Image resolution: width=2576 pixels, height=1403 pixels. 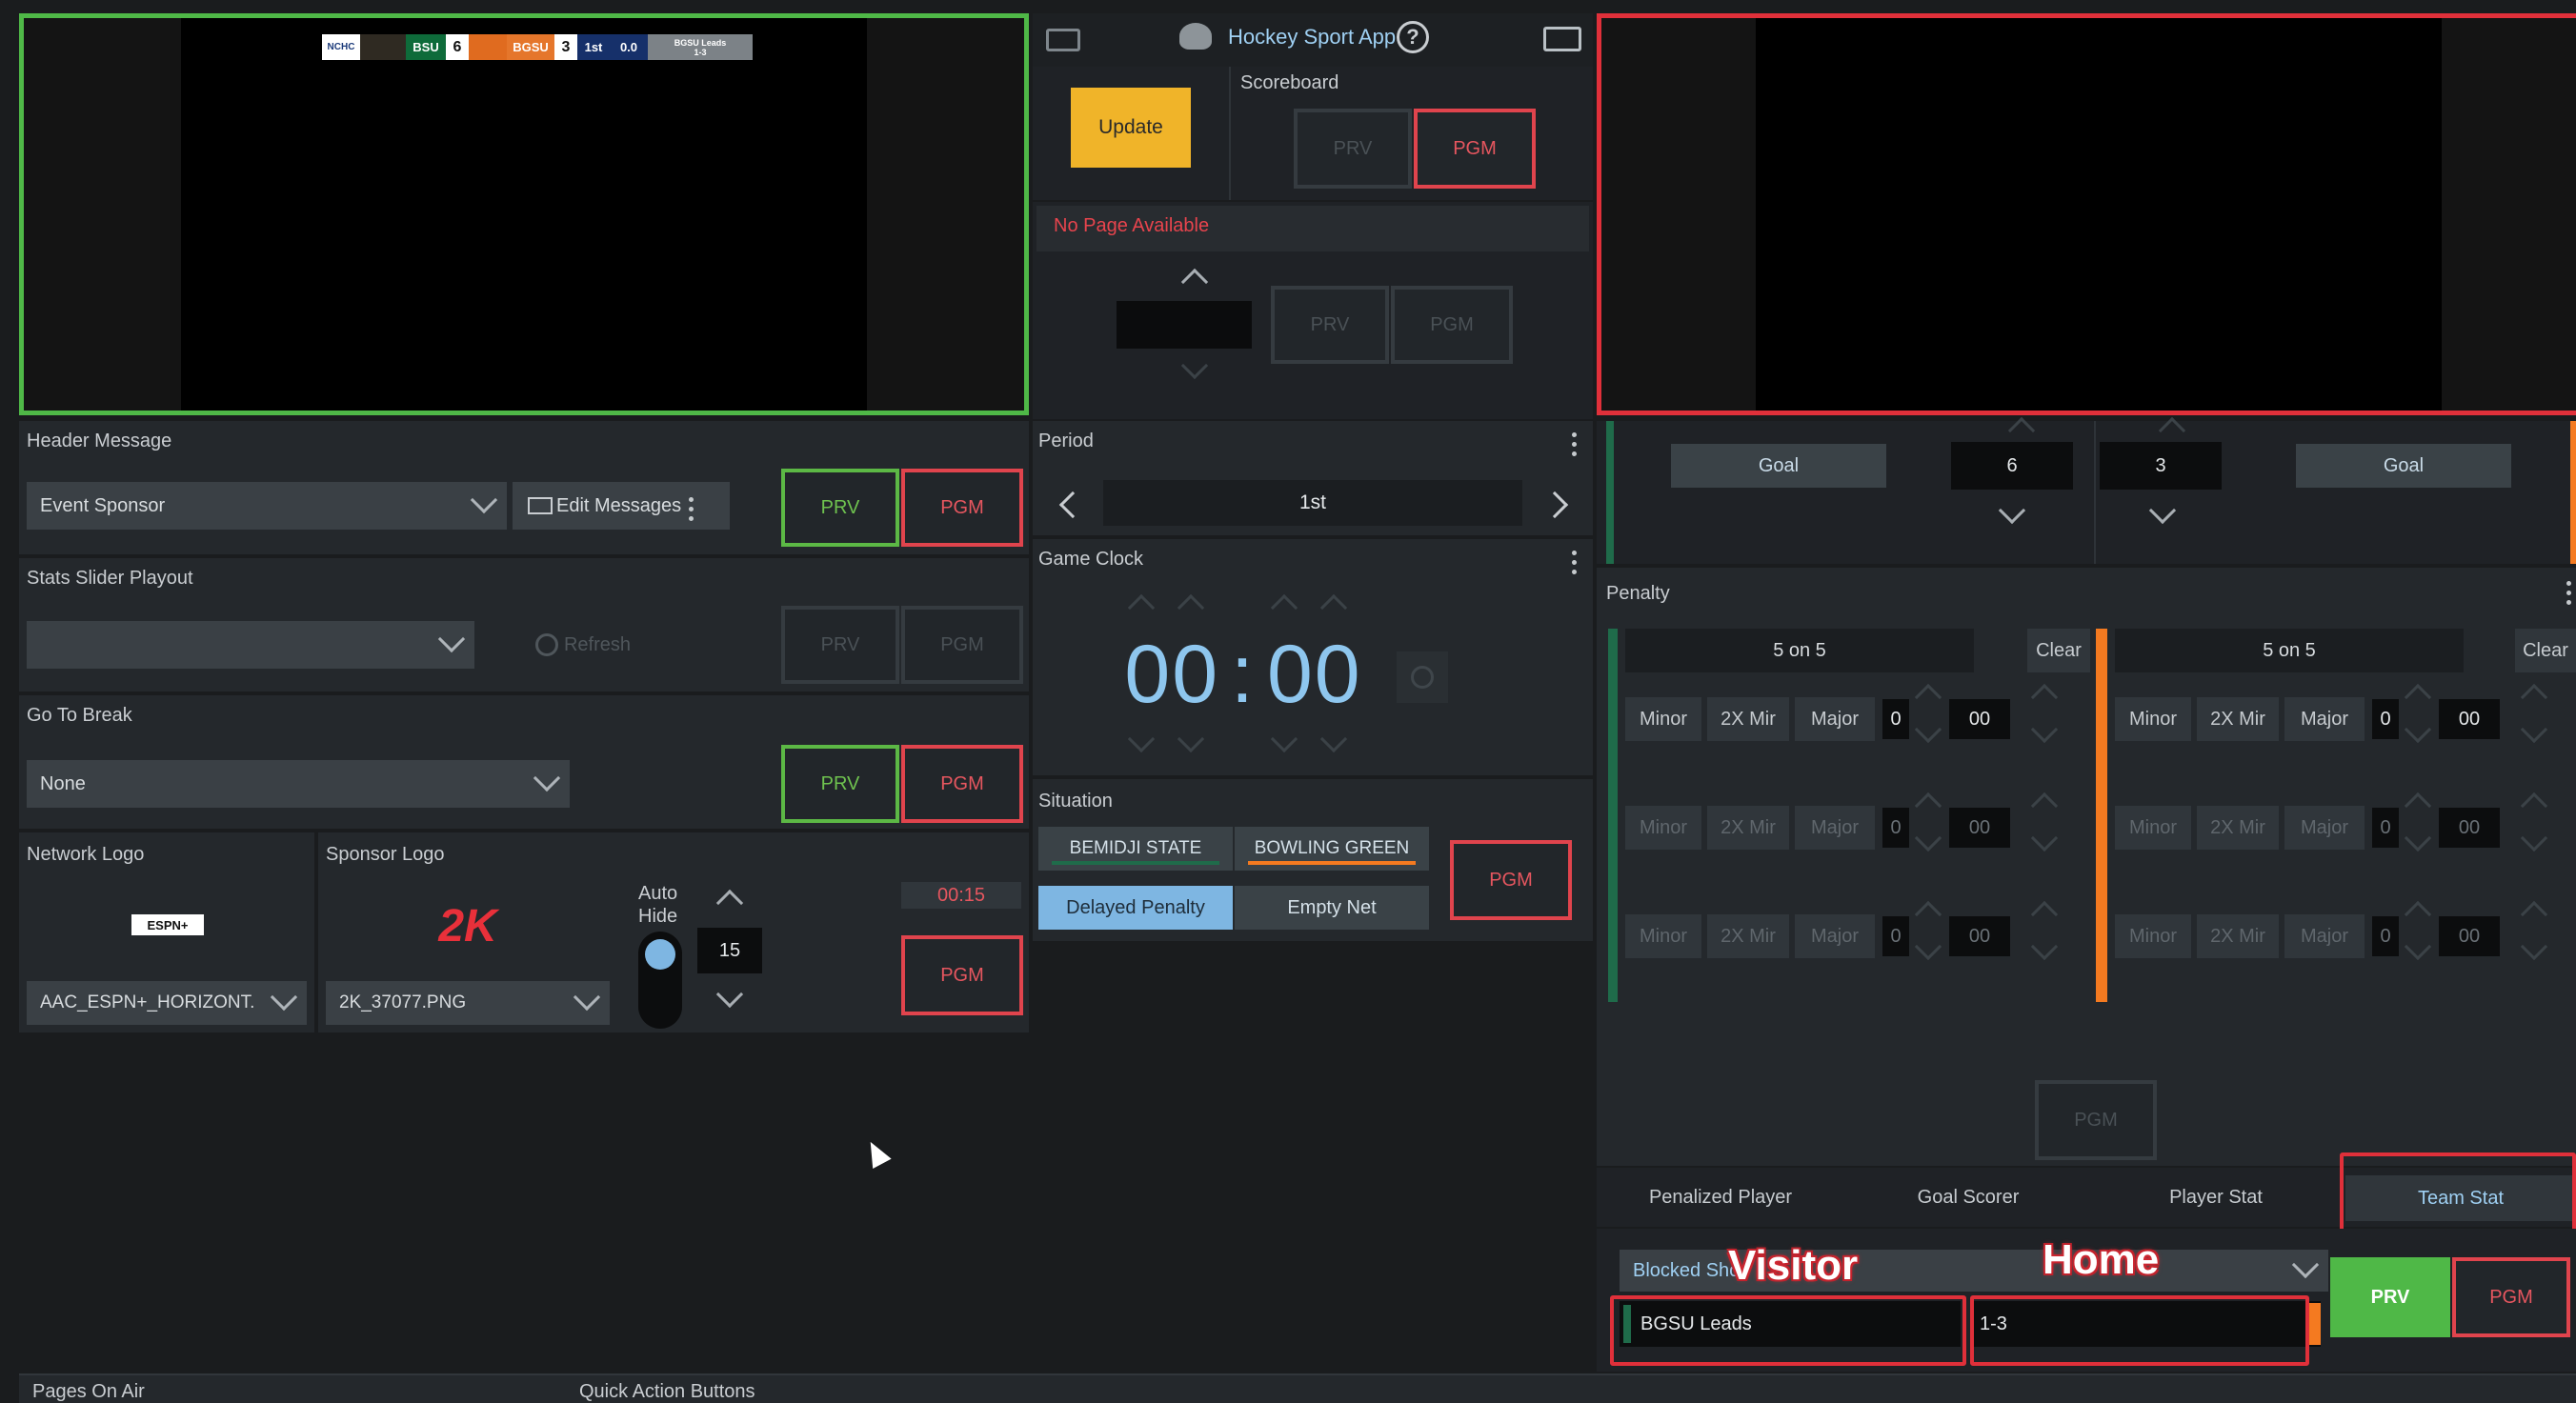 I want to click on situation-visitor-button: BEMIDJI STATE, so click(x=1136, y=849).